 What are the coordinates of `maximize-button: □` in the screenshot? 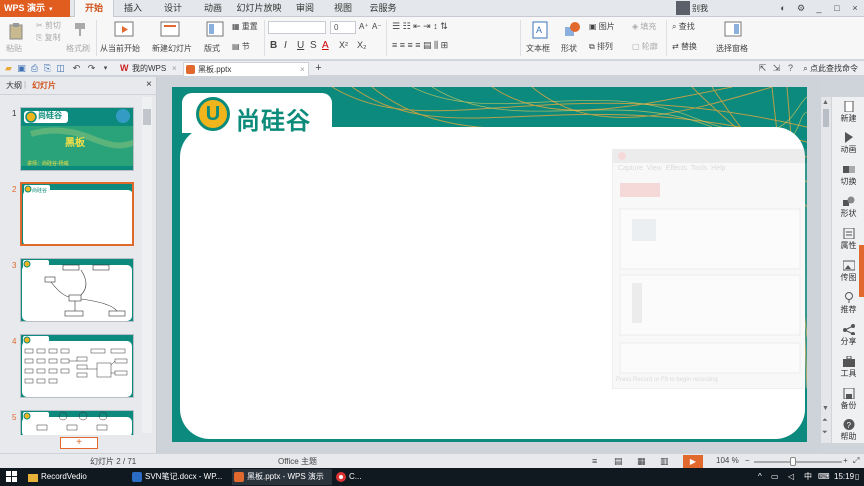 It's located at (837, 8).